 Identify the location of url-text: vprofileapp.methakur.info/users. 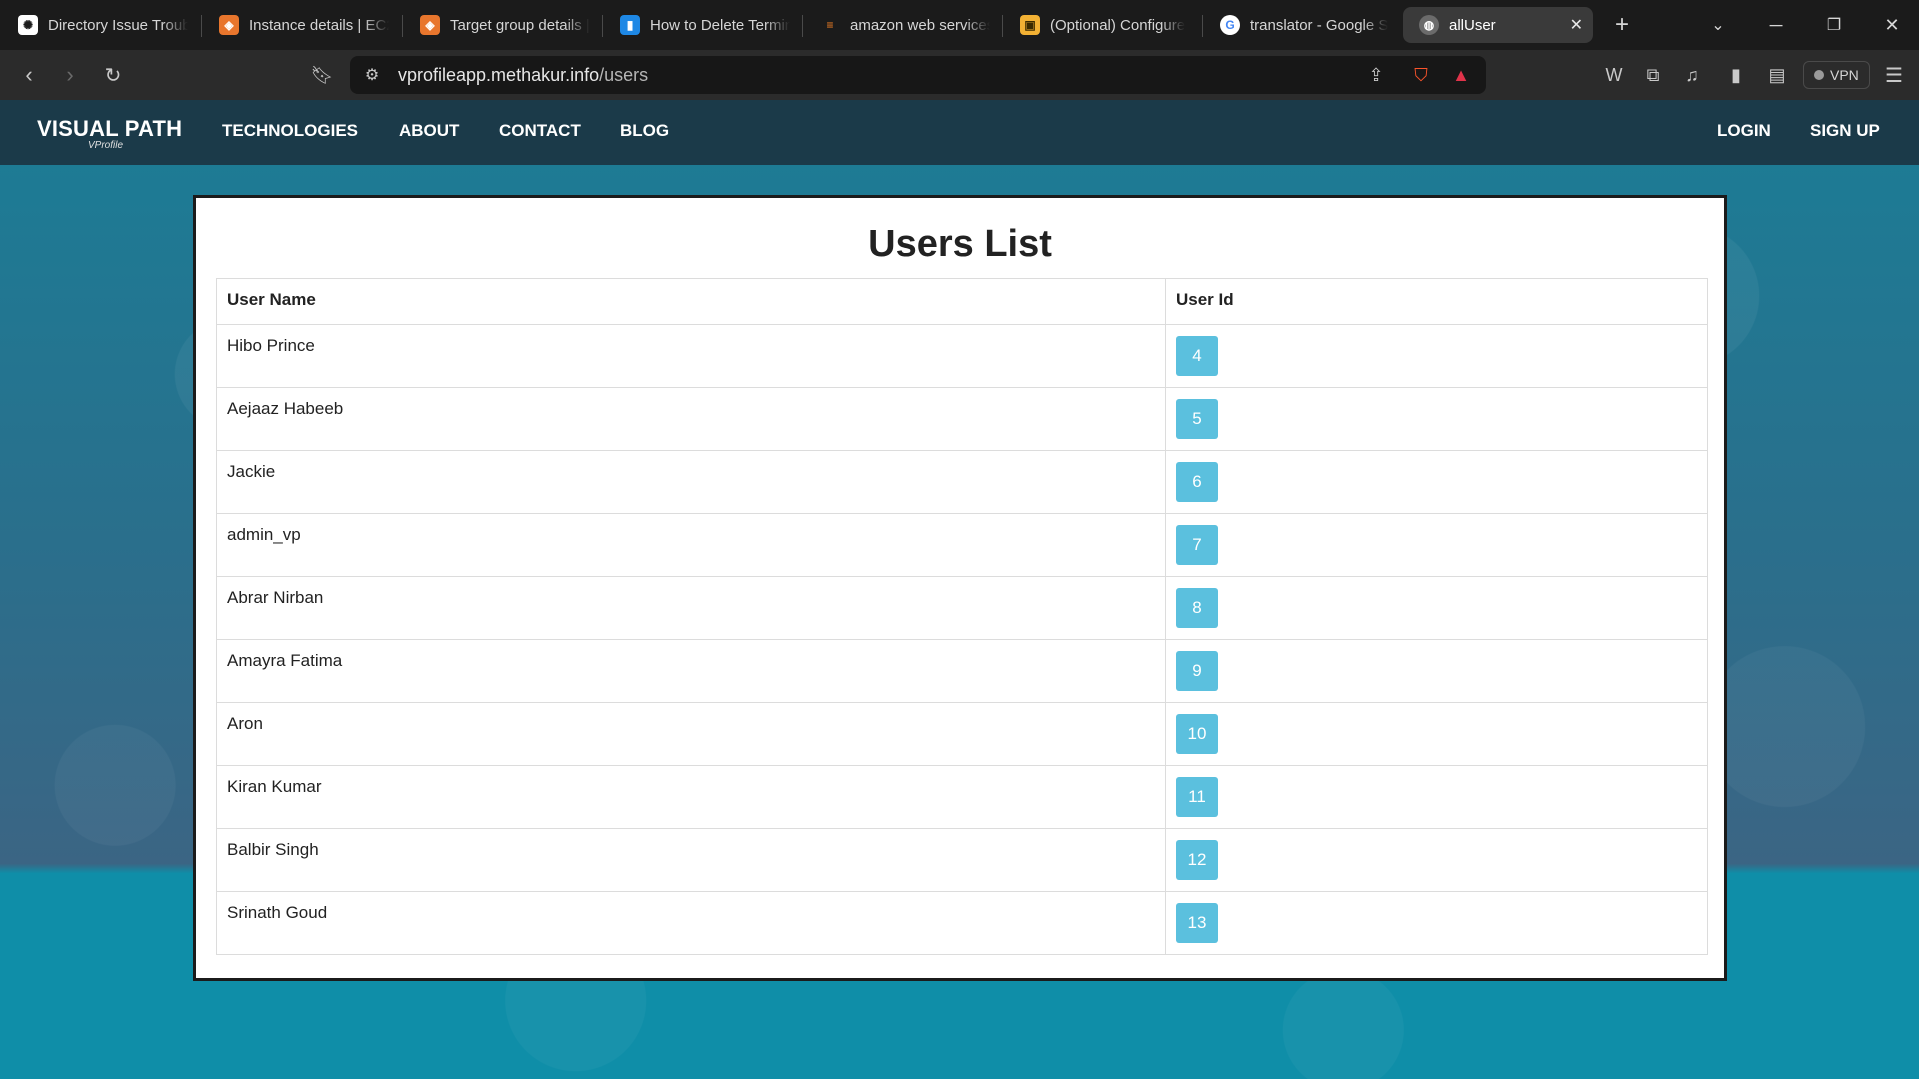
(523, 75).